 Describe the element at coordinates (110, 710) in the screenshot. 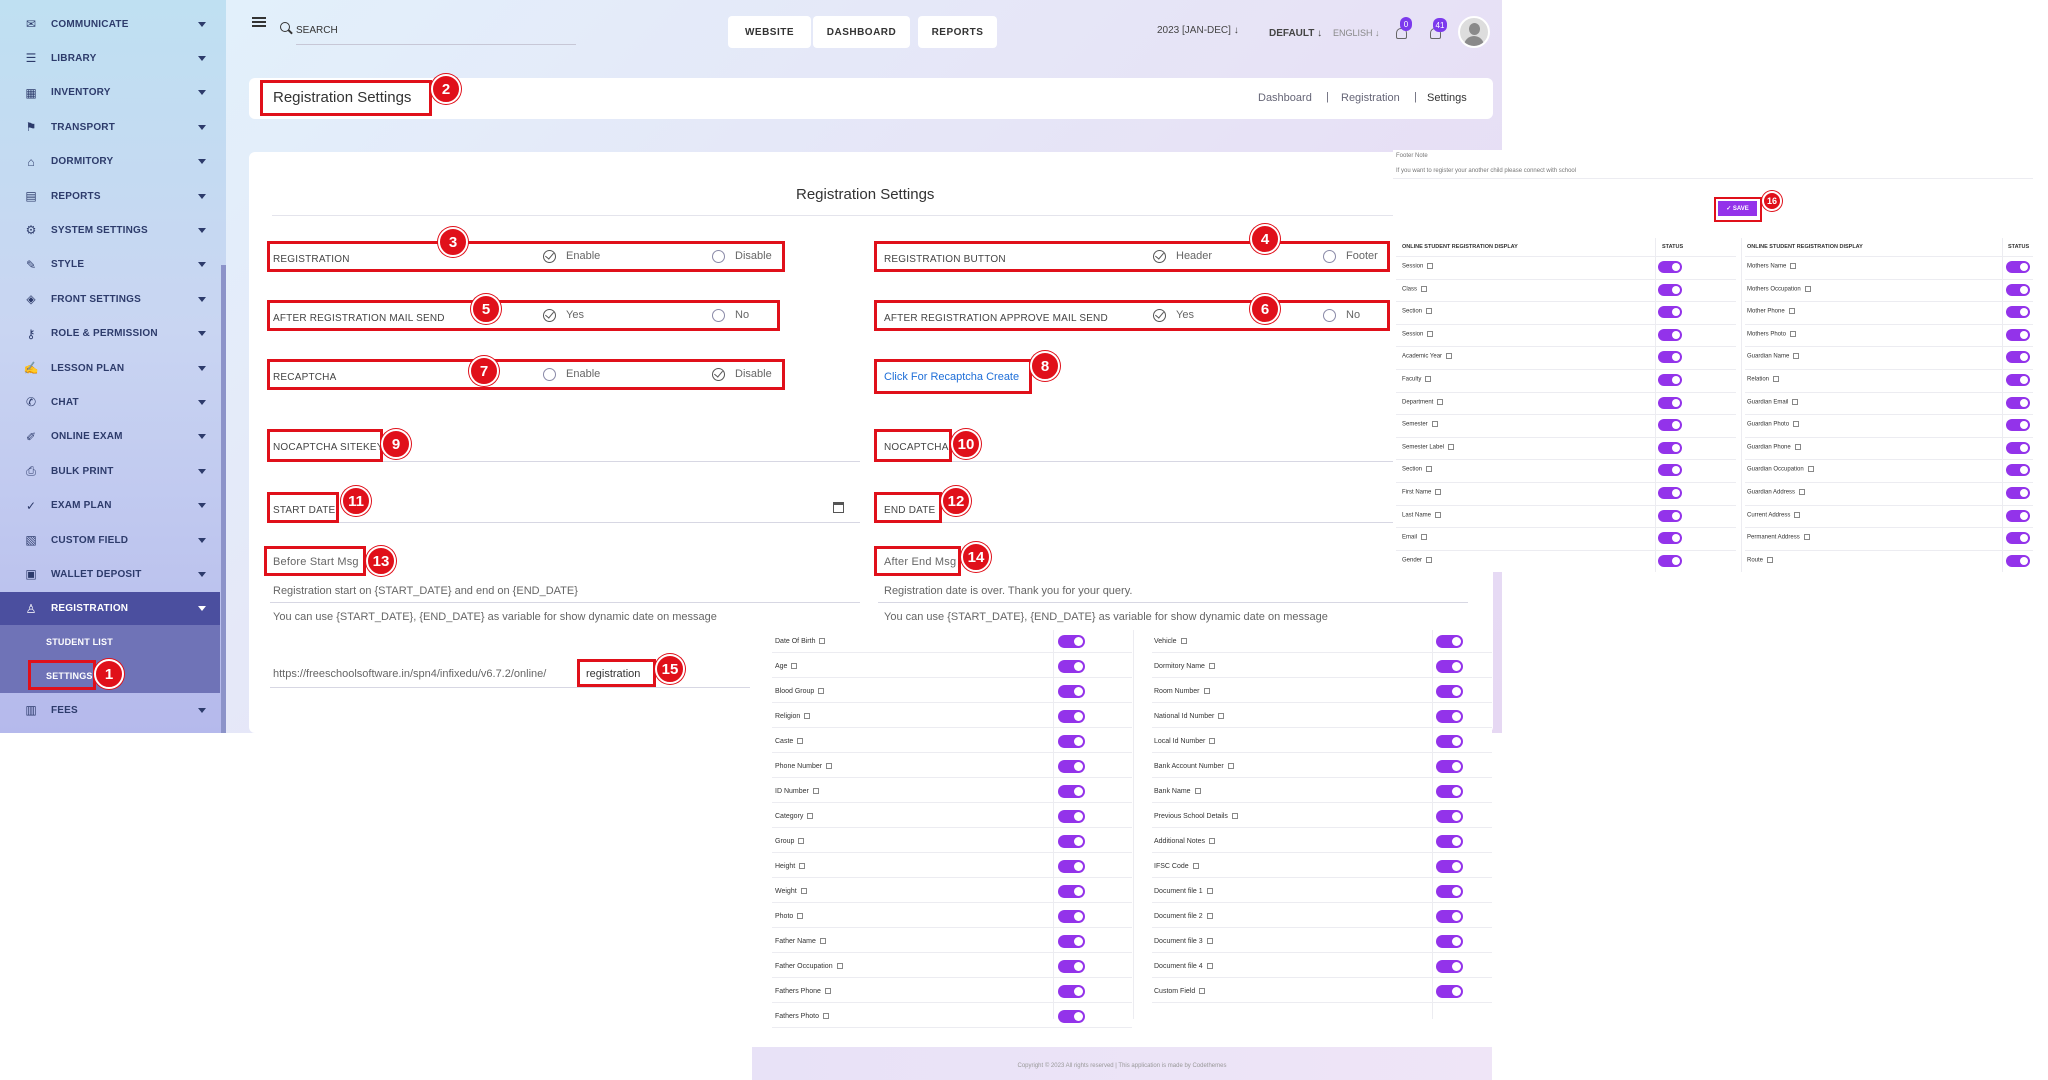

I see `sidebar-item-fees: ▥ FEES` at that location.